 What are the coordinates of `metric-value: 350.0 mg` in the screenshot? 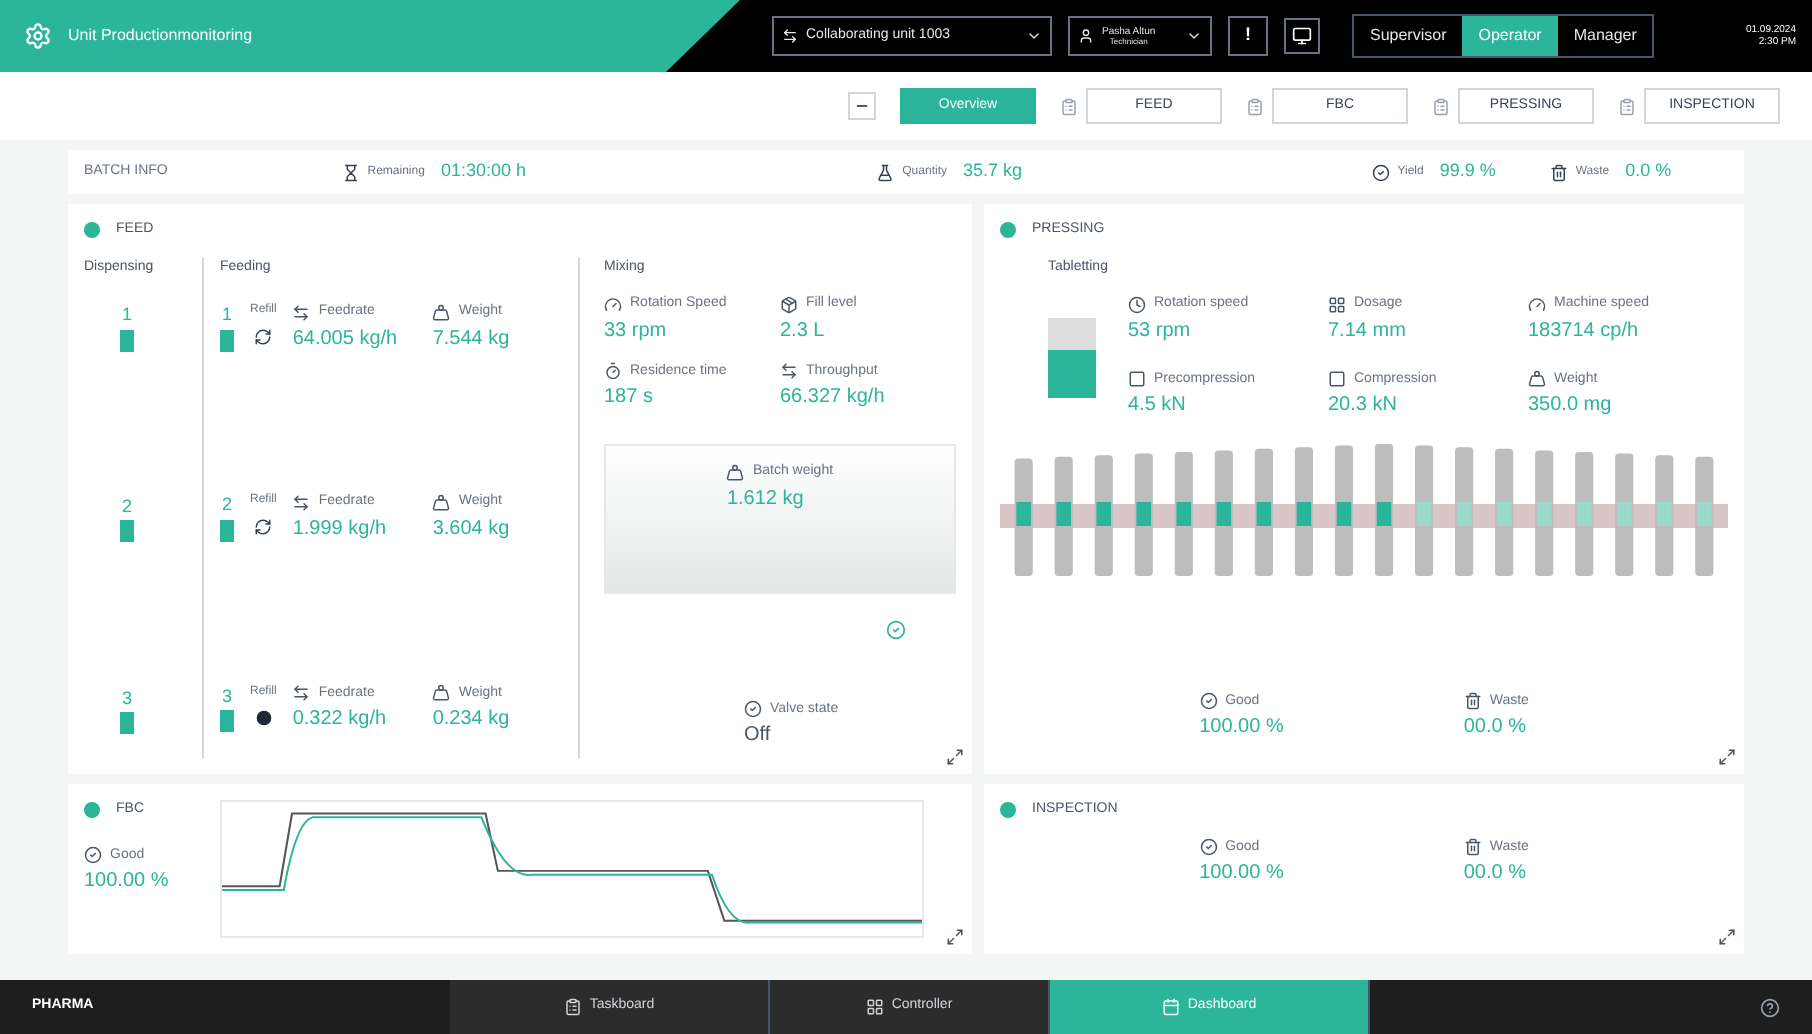 It's located at (1571, 406).